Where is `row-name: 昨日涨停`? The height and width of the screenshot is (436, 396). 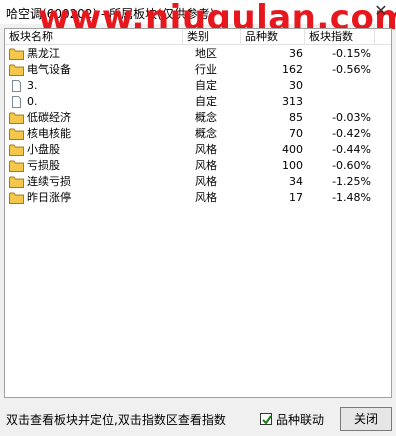 row-name: 昨日涨停 is located at coordinates (49, 197).